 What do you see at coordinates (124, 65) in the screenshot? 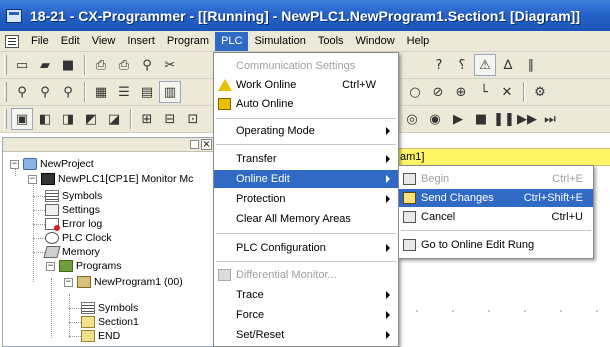
I see `print-icon: ⎙` at bounding box center [124, 65].